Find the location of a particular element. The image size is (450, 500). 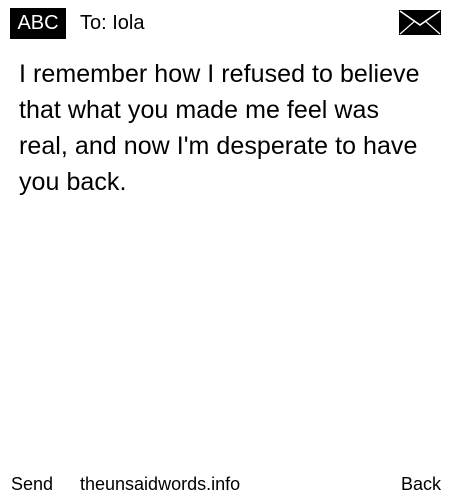

send-button: Send is located at coordinates (32, 484).